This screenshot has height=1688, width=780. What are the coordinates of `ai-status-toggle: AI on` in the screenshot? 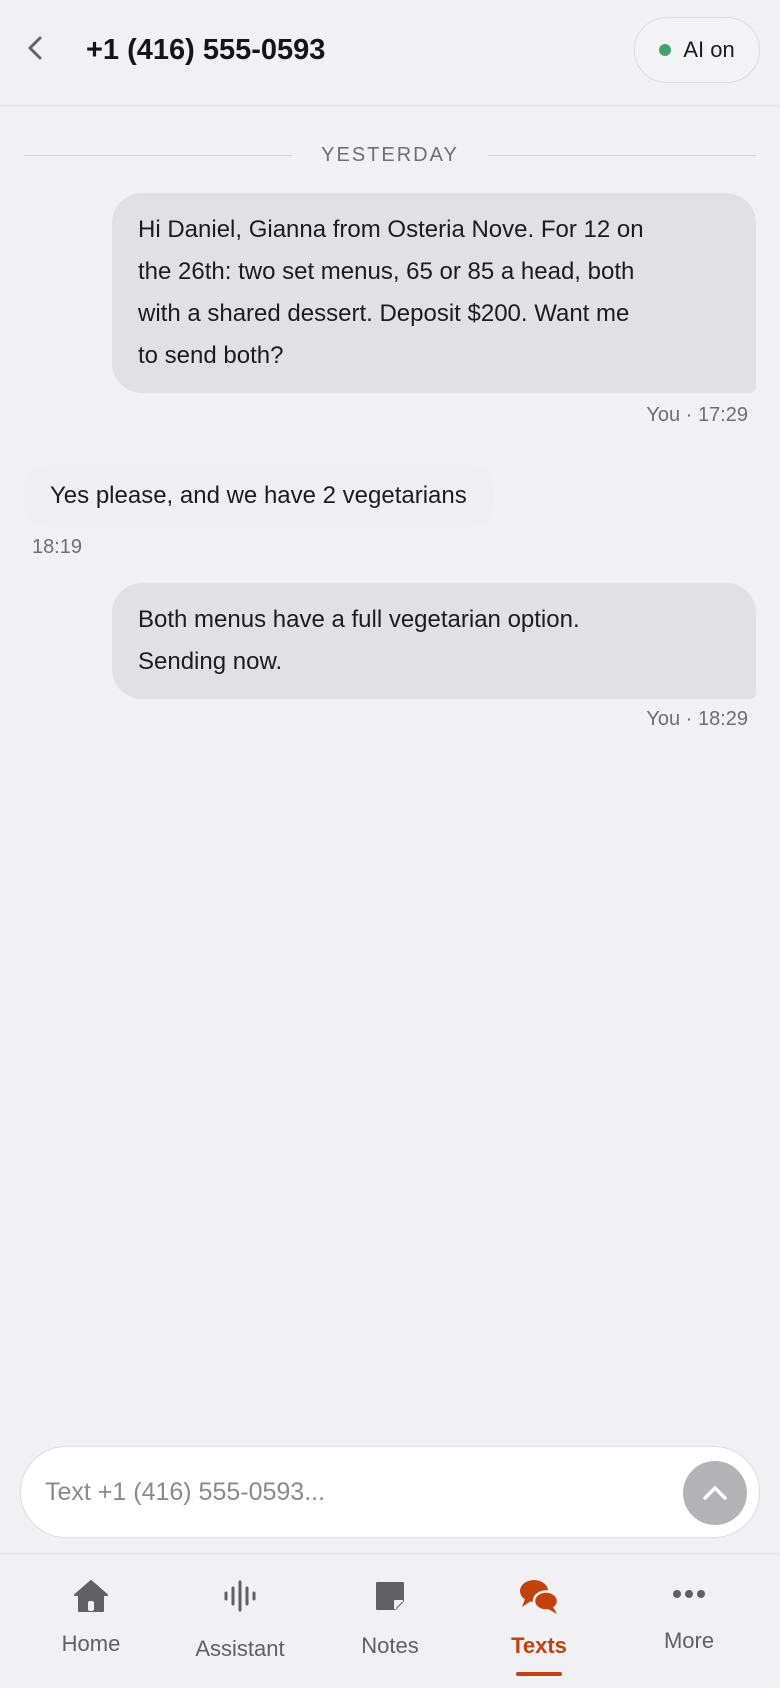 It's located at (697, 50).